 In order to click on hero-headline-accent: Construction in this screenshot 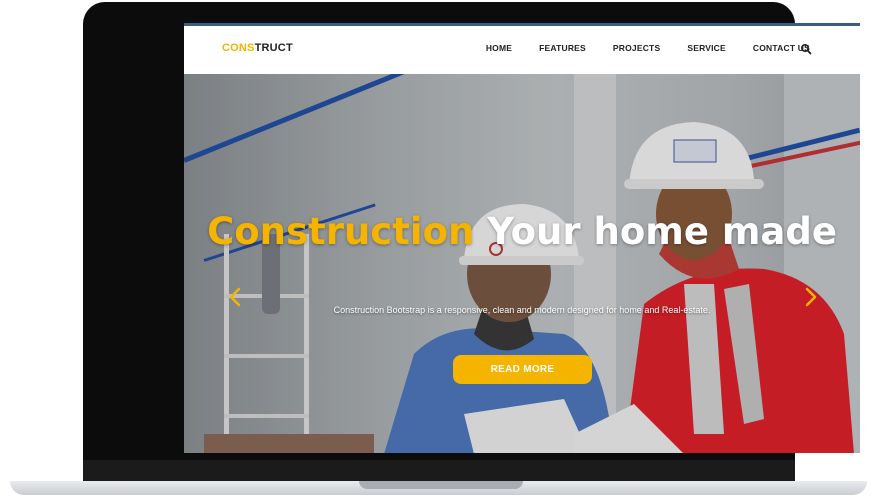, I will do `click(341, 231)`.